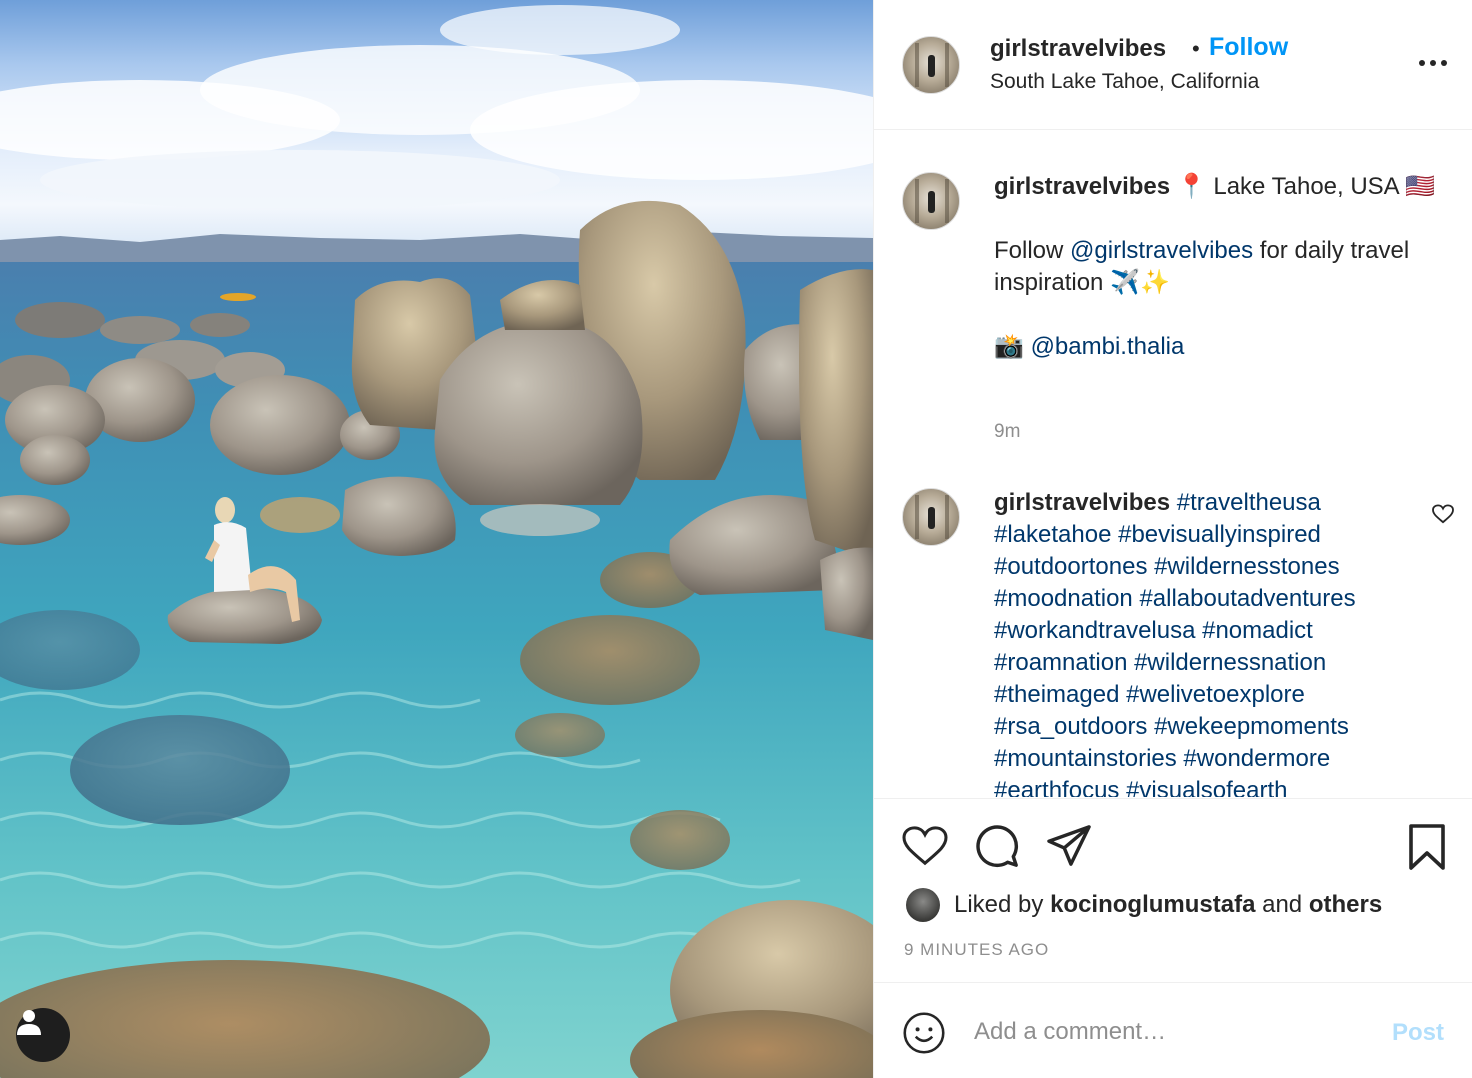 The image size is (1472, 1078). I want to click on emoji-icon, so click(924, 1035).